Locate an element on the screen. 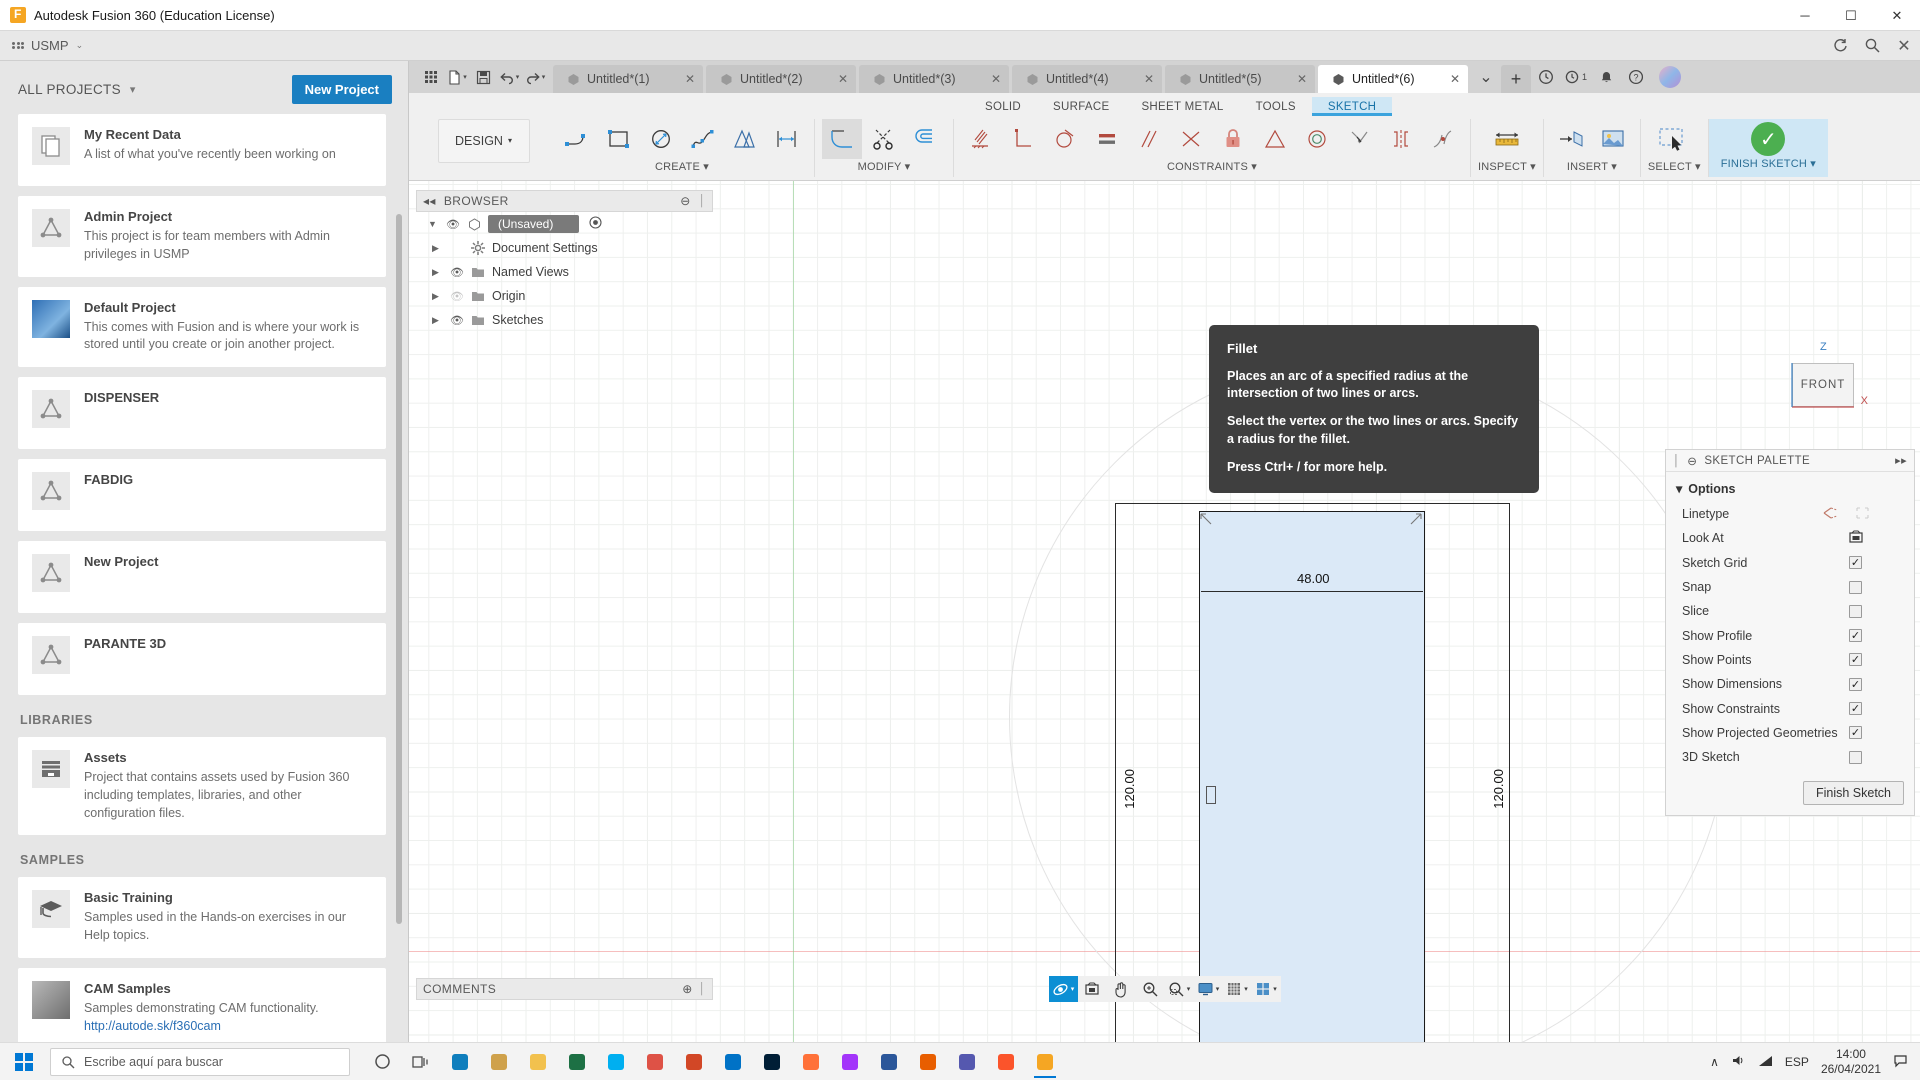 Image resolution: width=1920 pixels, height=1080 pixels. undo-icon: ▾ is located at coordinates (509, 77).